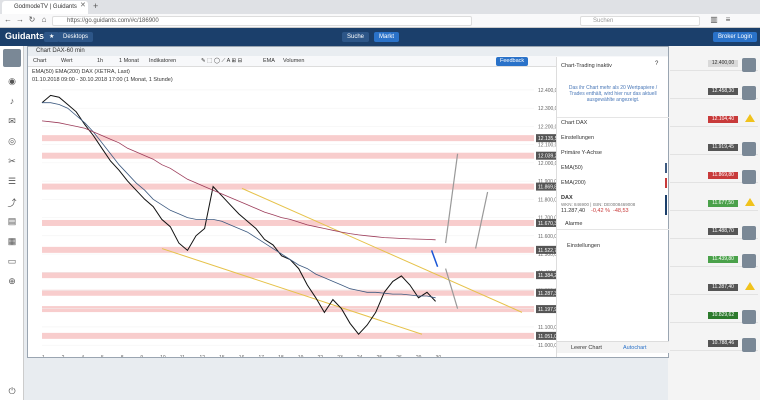  I want to click on panel-item-ema50: EMA(50), so click(572, 168).